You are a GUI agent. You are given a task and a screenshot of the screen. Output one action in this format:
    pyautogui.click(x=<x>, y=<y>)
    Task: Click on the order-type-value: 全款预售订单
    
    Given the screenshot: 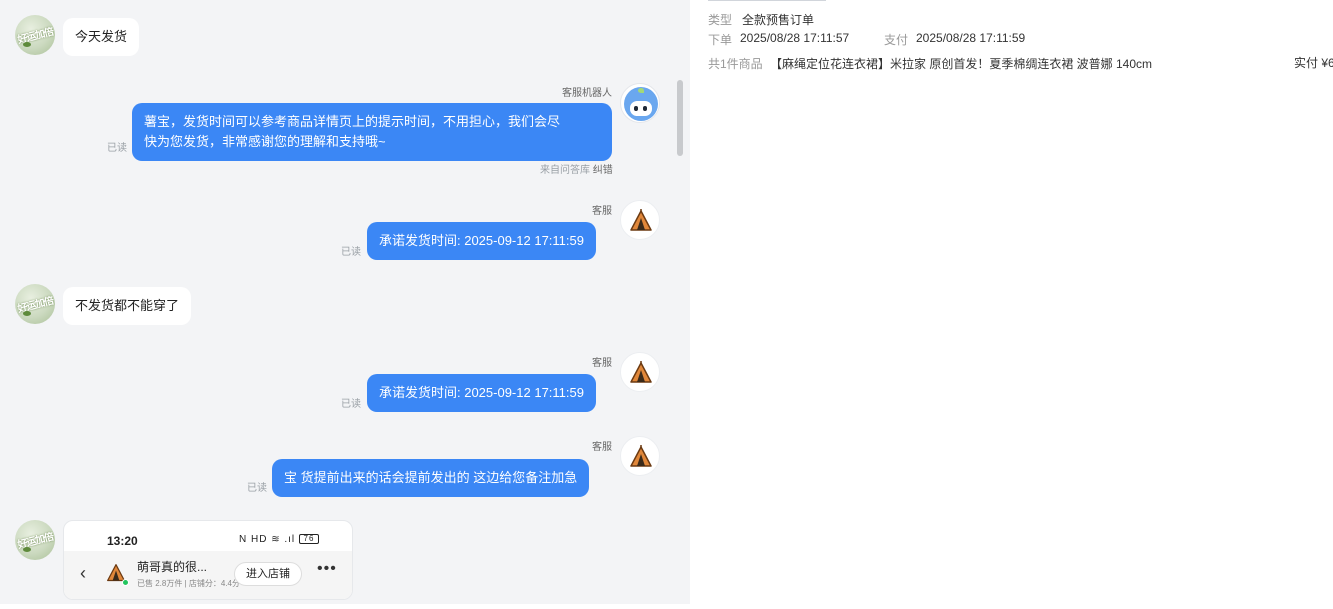 What is the action you would take?
    pyautogui.click(x=778, y=20)
    